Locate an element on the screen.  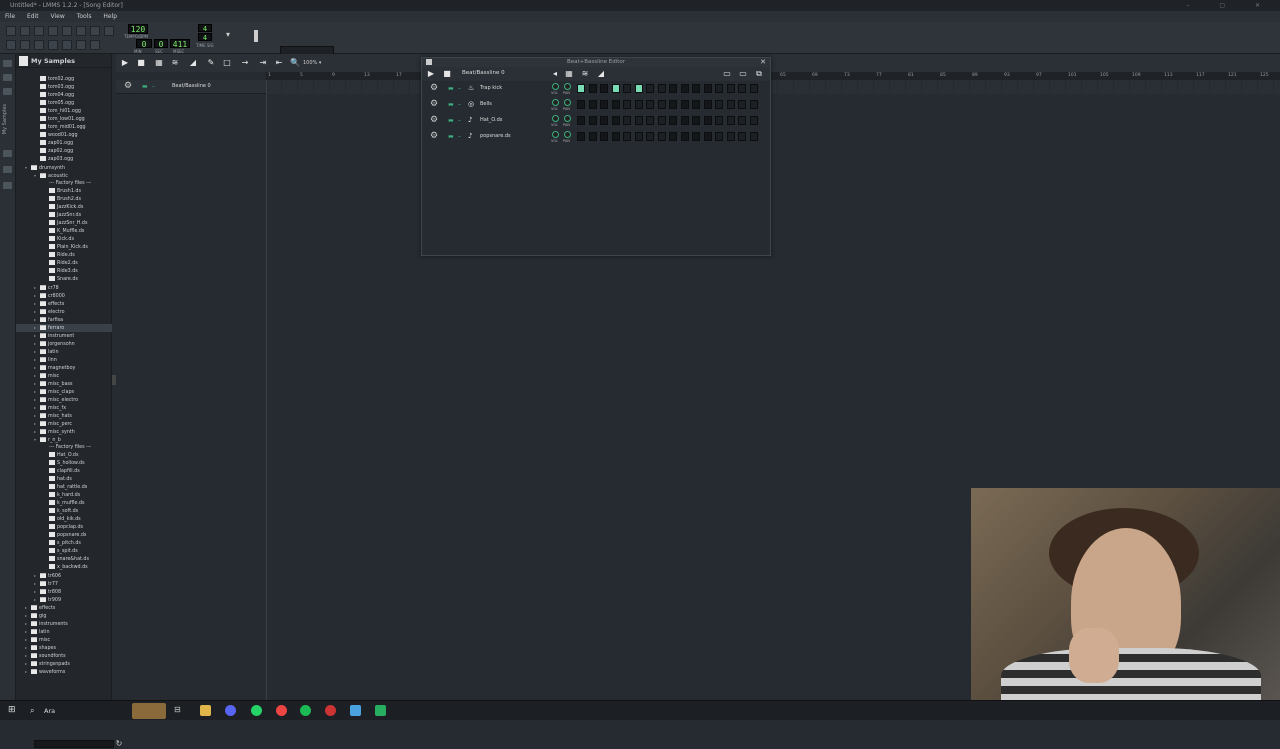
mute-icon: ▬ is located at coordinates (451, 136).